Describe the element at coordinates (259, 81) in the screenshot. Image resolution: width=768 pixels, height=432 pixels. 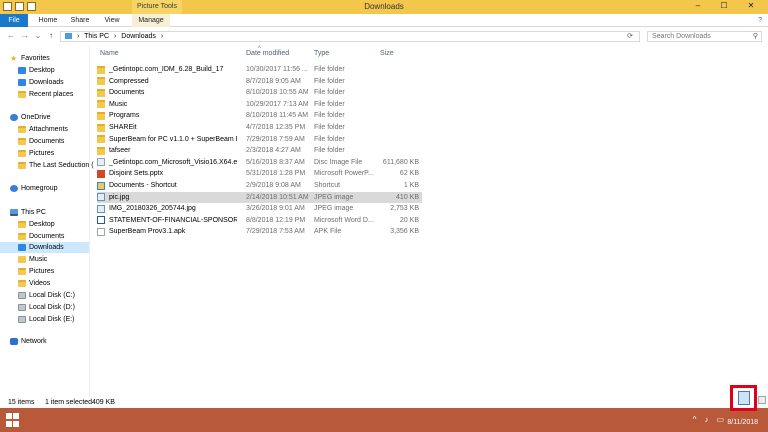
I see `table-row: Compressed 8/7/2018 9:05 AM File folder` at that location.